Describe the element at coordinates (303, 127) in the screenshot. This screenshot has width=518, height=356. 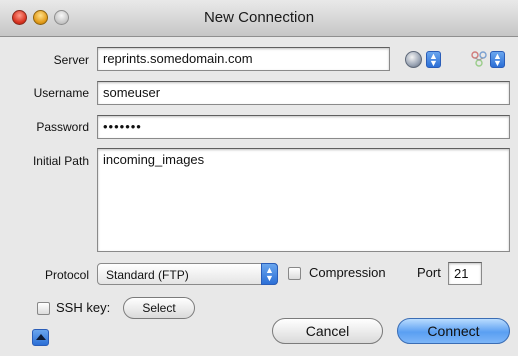
I see `password-field: •••••••` at that location.